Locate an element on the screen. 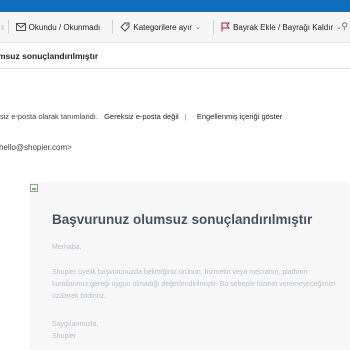  chevron-down-icon: ⌄ is located at coordinates (198, 27).